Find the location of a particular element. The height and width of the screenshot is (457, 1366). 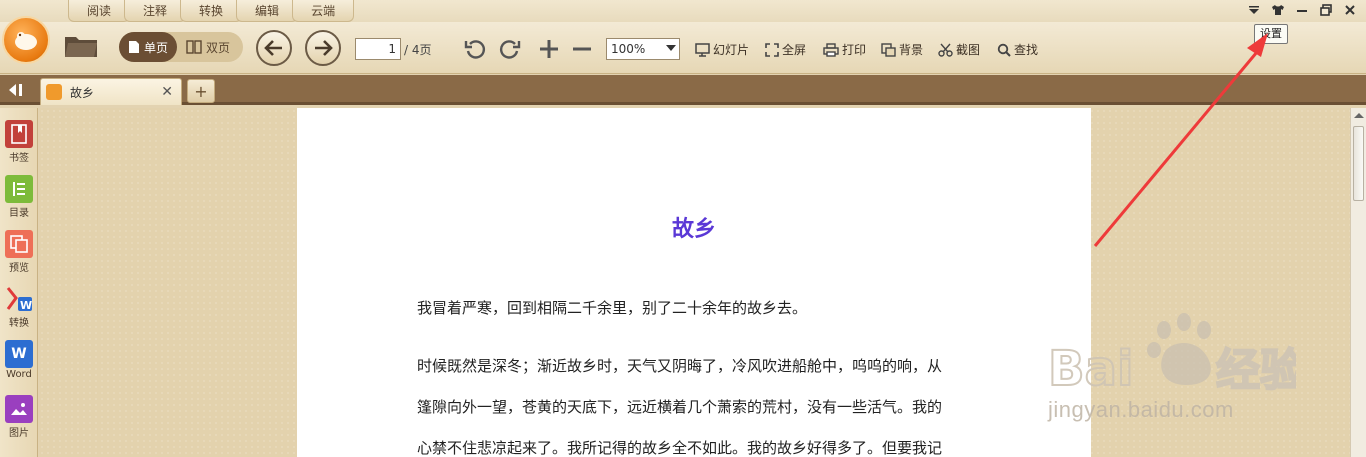

sidebar: 书签 目录 预览 W 转换 W Word 图片 is located at coordinates (19, 282).